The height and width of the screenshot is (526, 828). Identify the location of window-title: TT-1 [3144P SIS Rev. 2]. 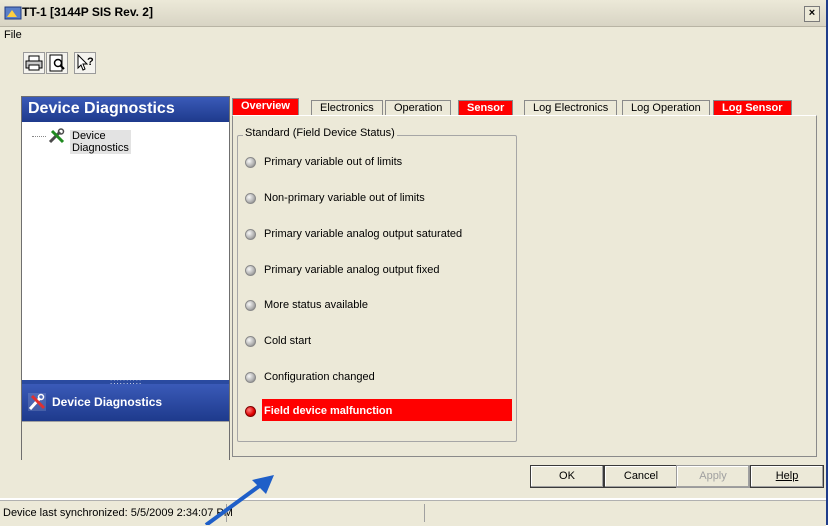
(87, 12).